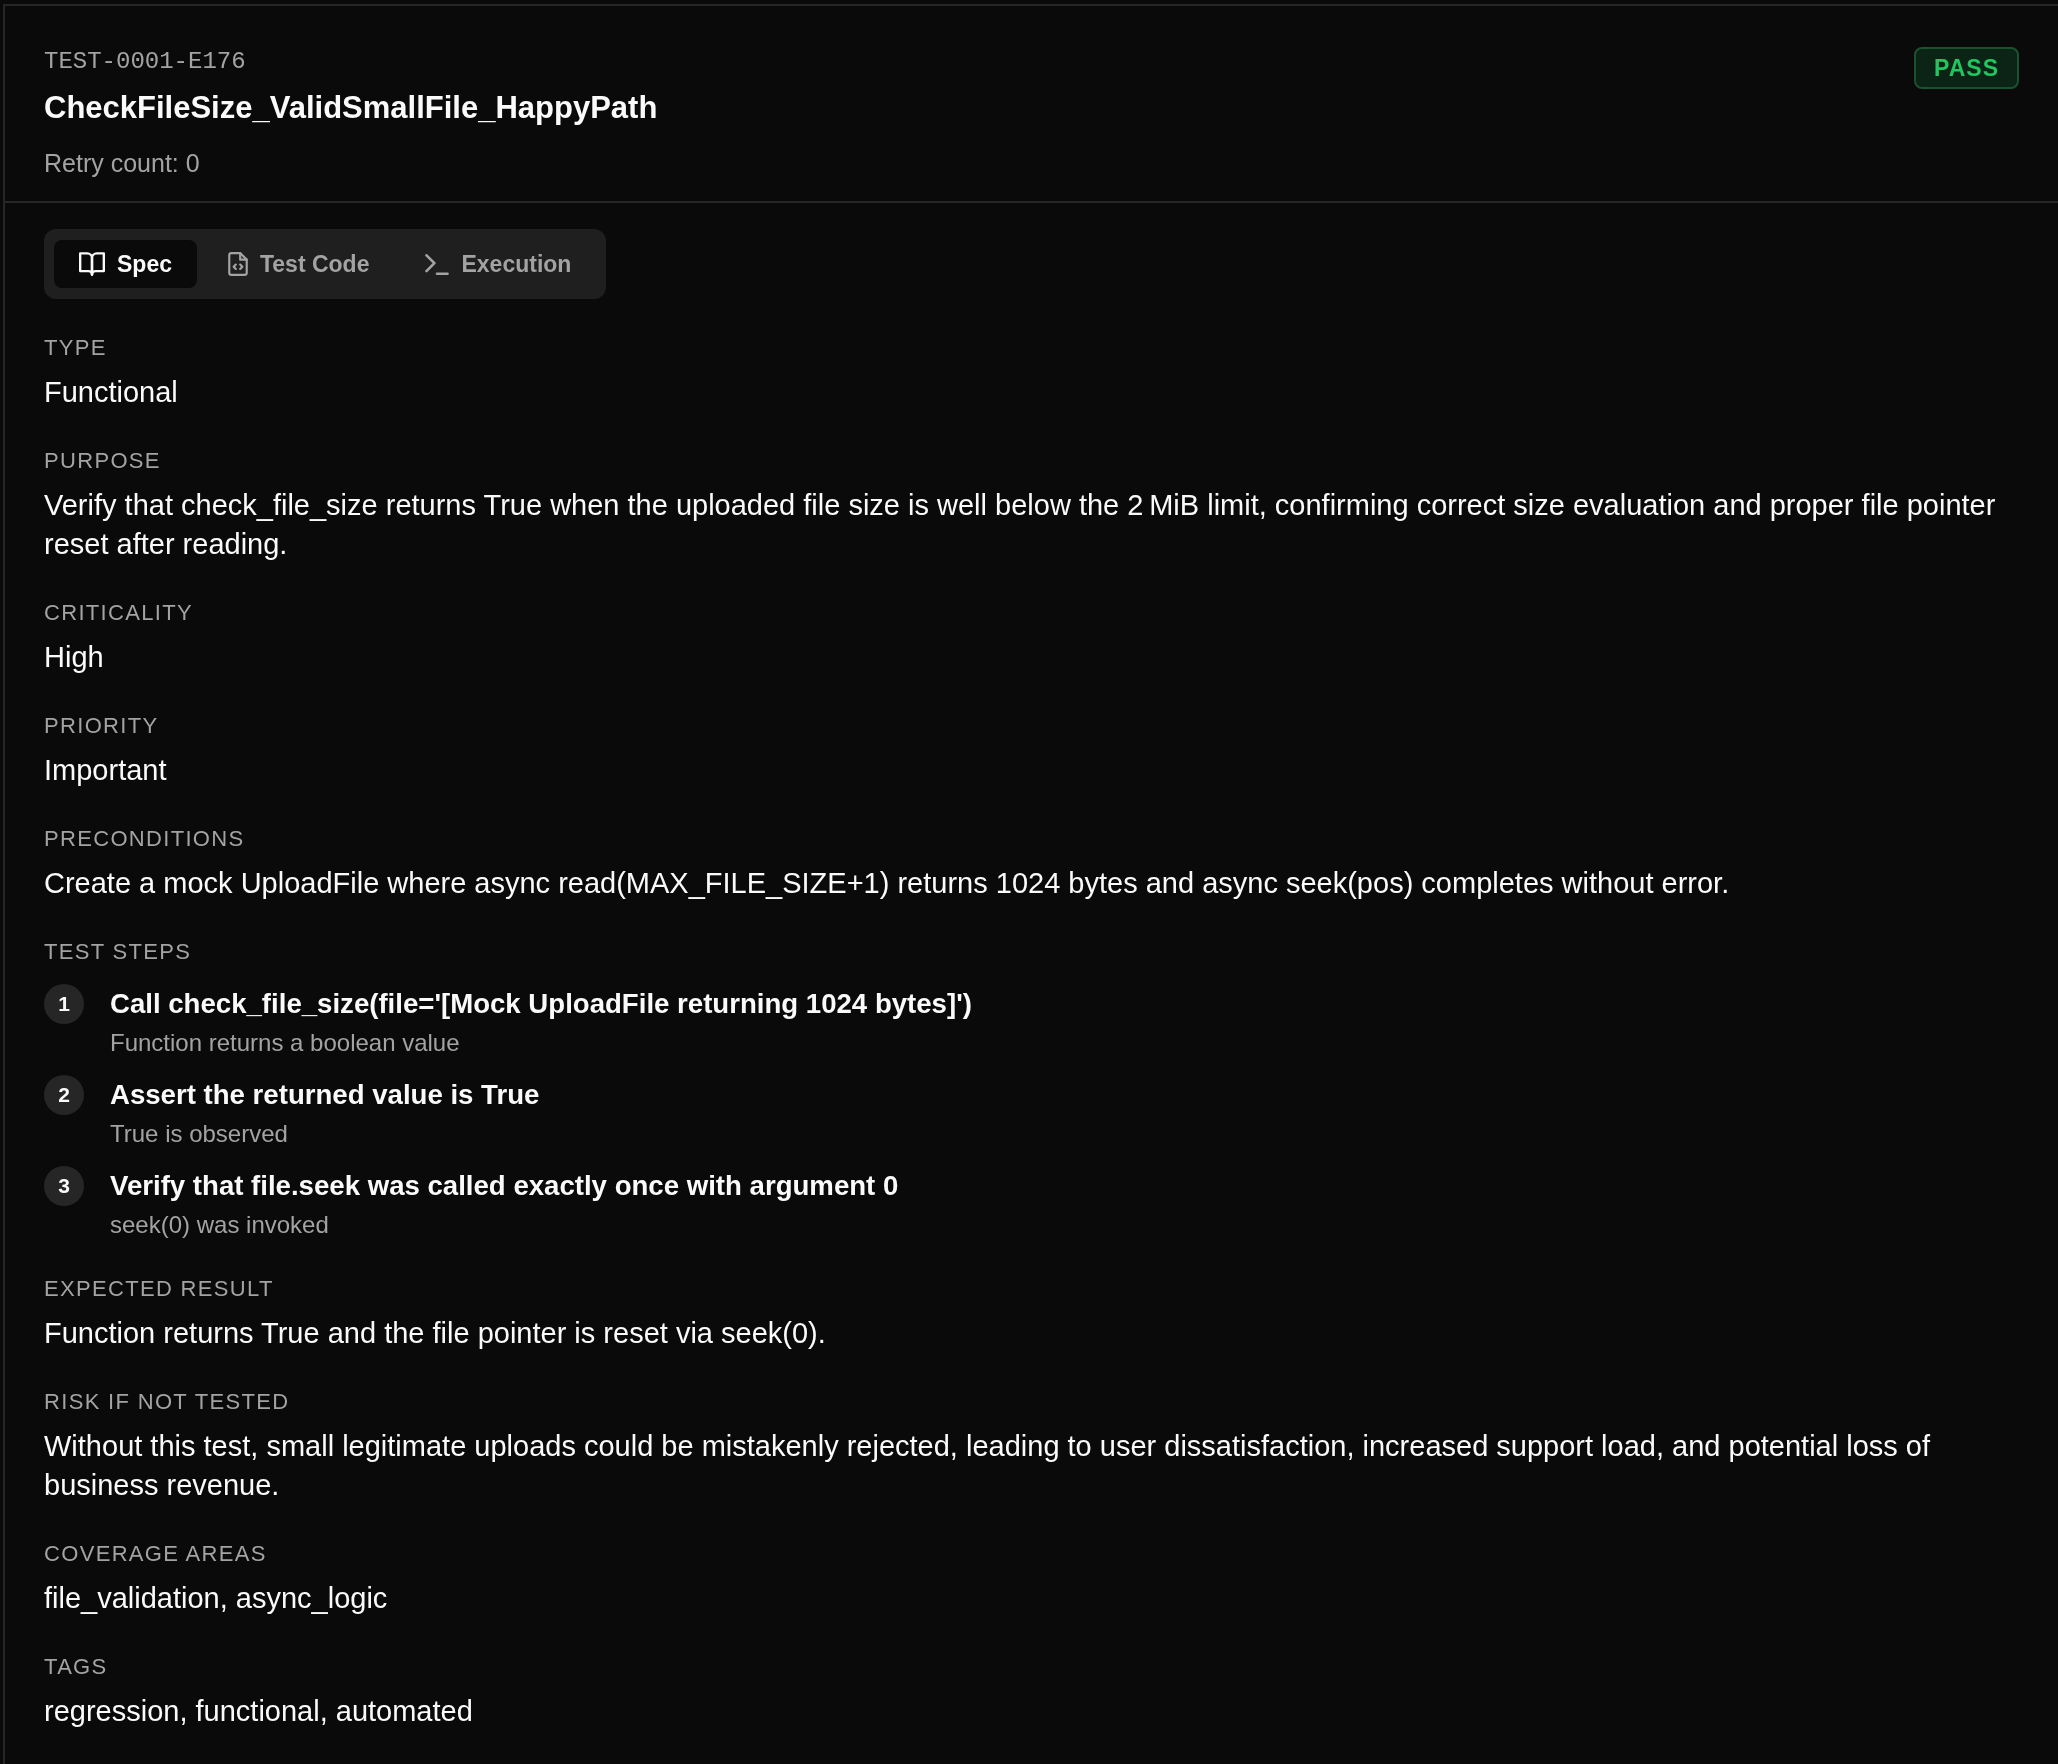 The height and width of the screenshot is (1764, 2058). Describe the element at coordinates (219, 1225) in the screenshot. I see `step-expected: seek(0) was invoked` at that location.